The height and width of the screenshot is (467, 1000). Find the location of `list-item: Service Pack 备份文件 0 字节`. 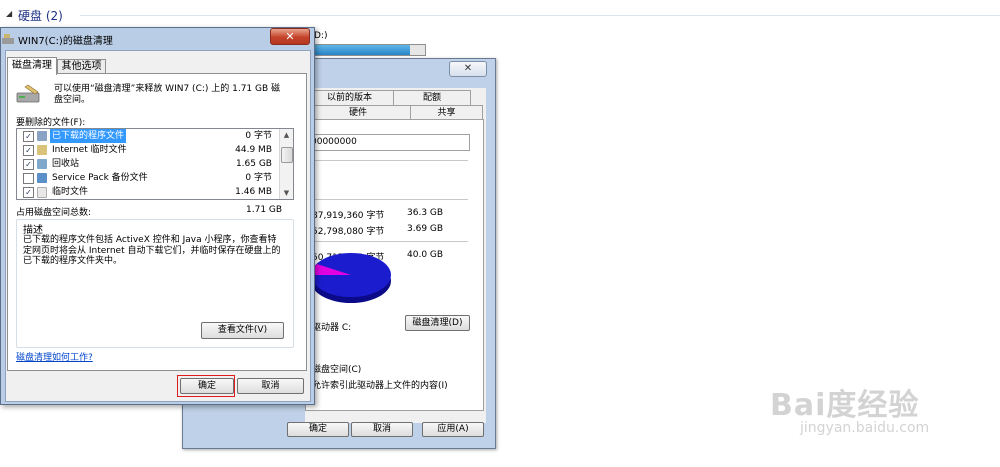

list-item: Service Pack 备份文件 0 字节 is located at coordinates (148, 178).